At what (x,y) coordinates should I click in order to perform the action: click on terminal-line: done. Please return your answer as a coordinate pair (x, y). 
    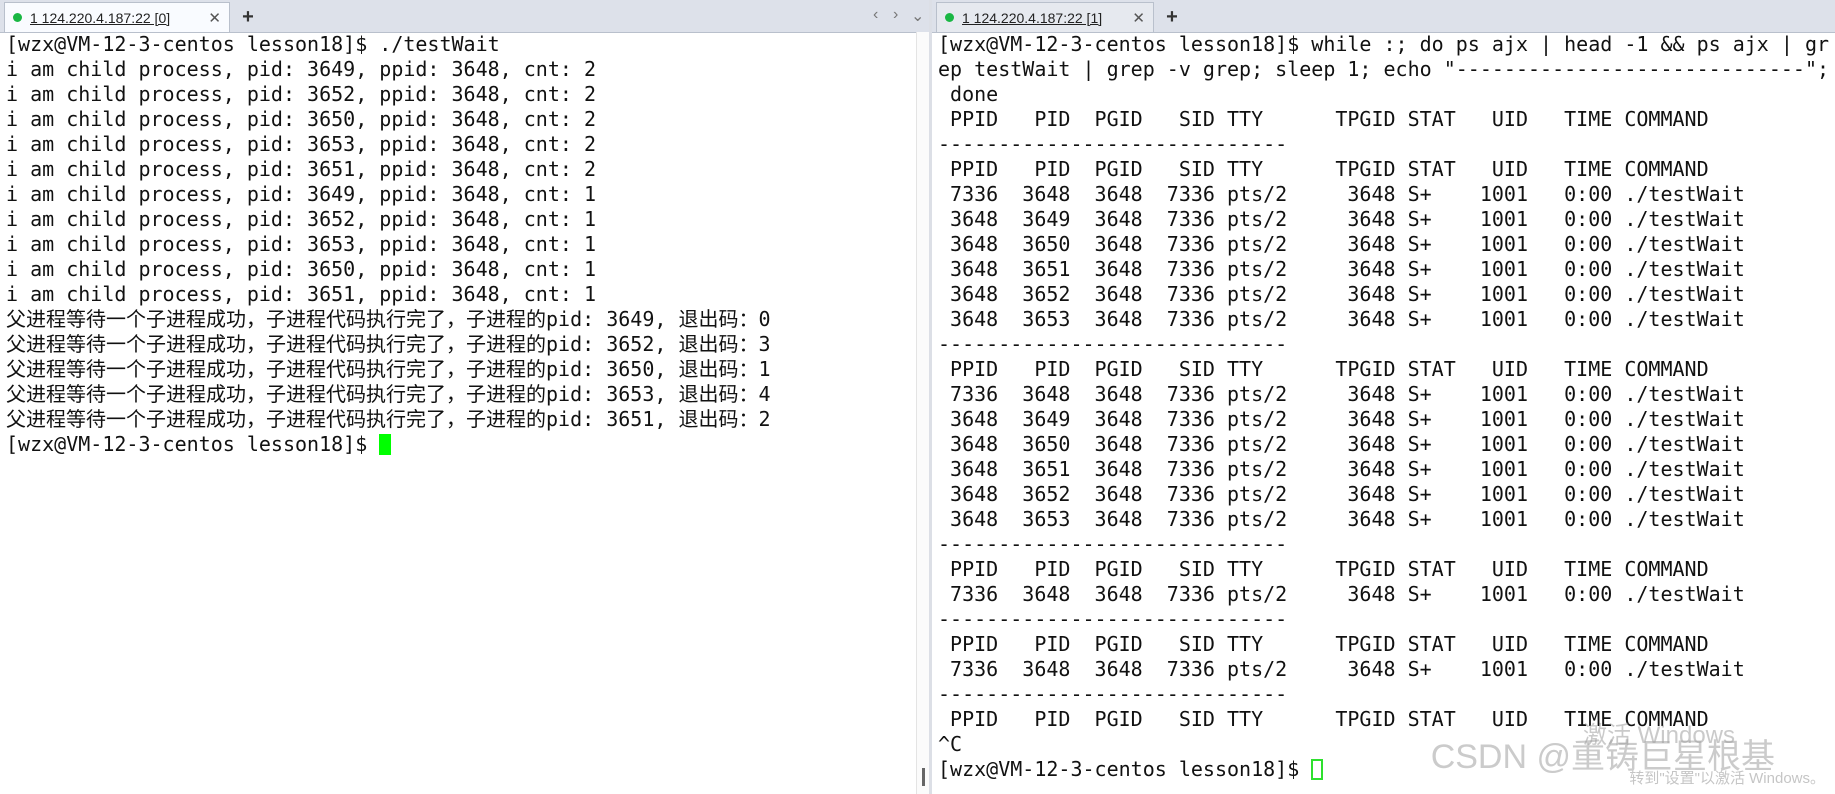
    Looking at the image, I should click on (968, 94).